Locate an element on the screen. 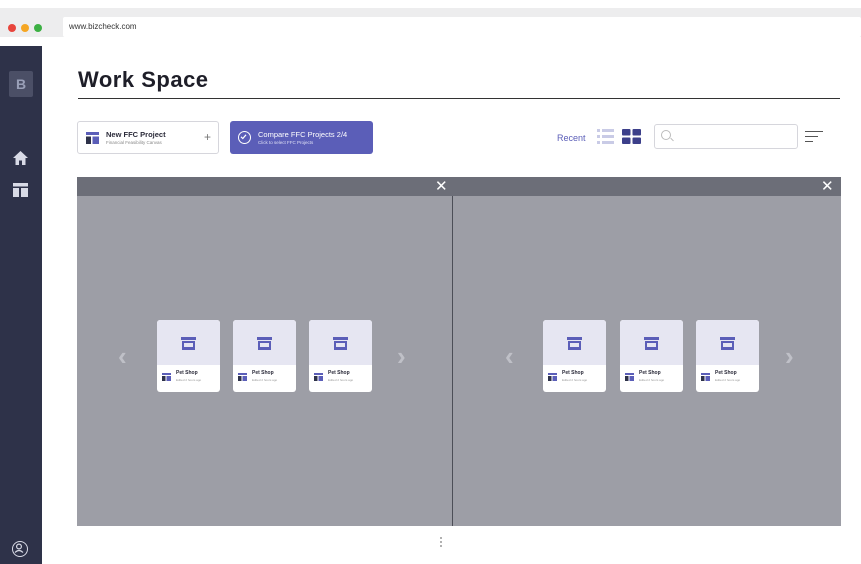 Image resolution: width=861 pixels, height=564 pixels. title-divider is located at coordinates (459, 98).